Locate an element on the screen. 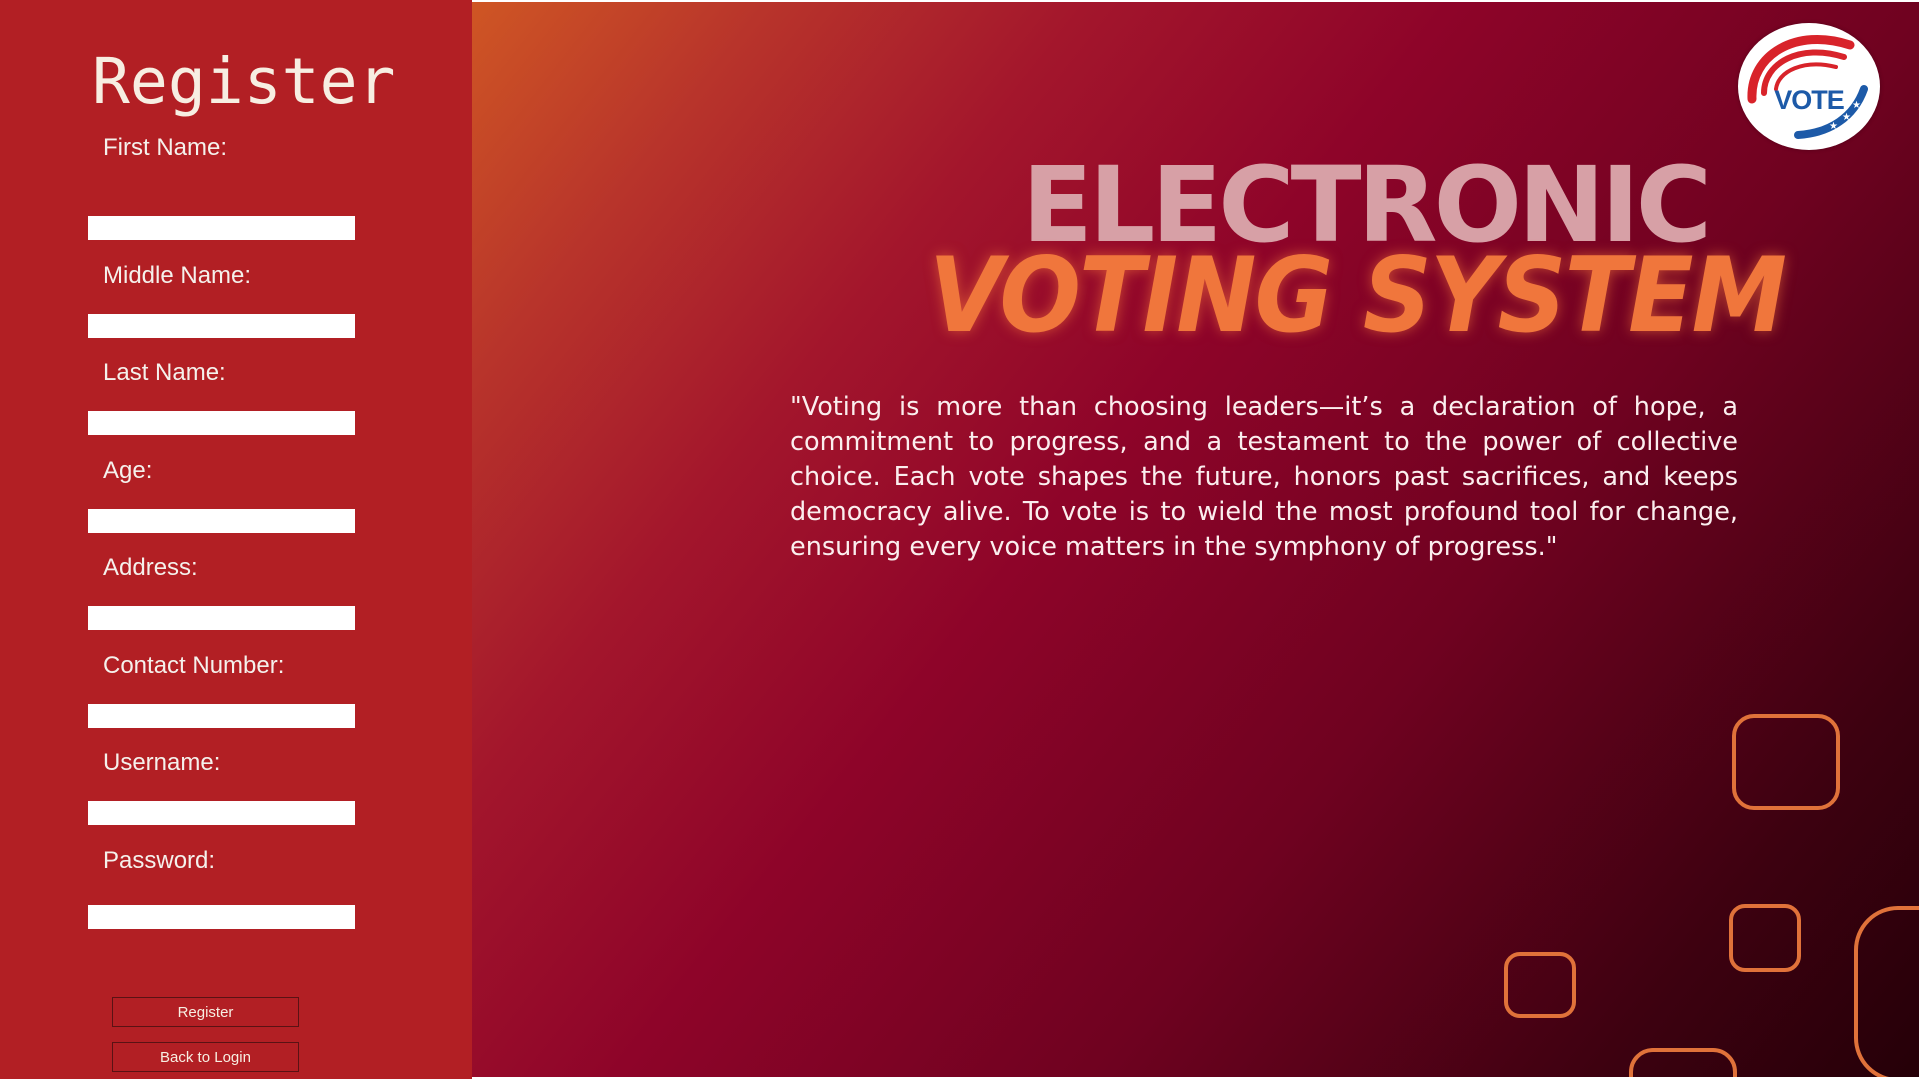 The image size is (1919, 1079). first-name-label: First Name: is located at coordinates (165, 147).